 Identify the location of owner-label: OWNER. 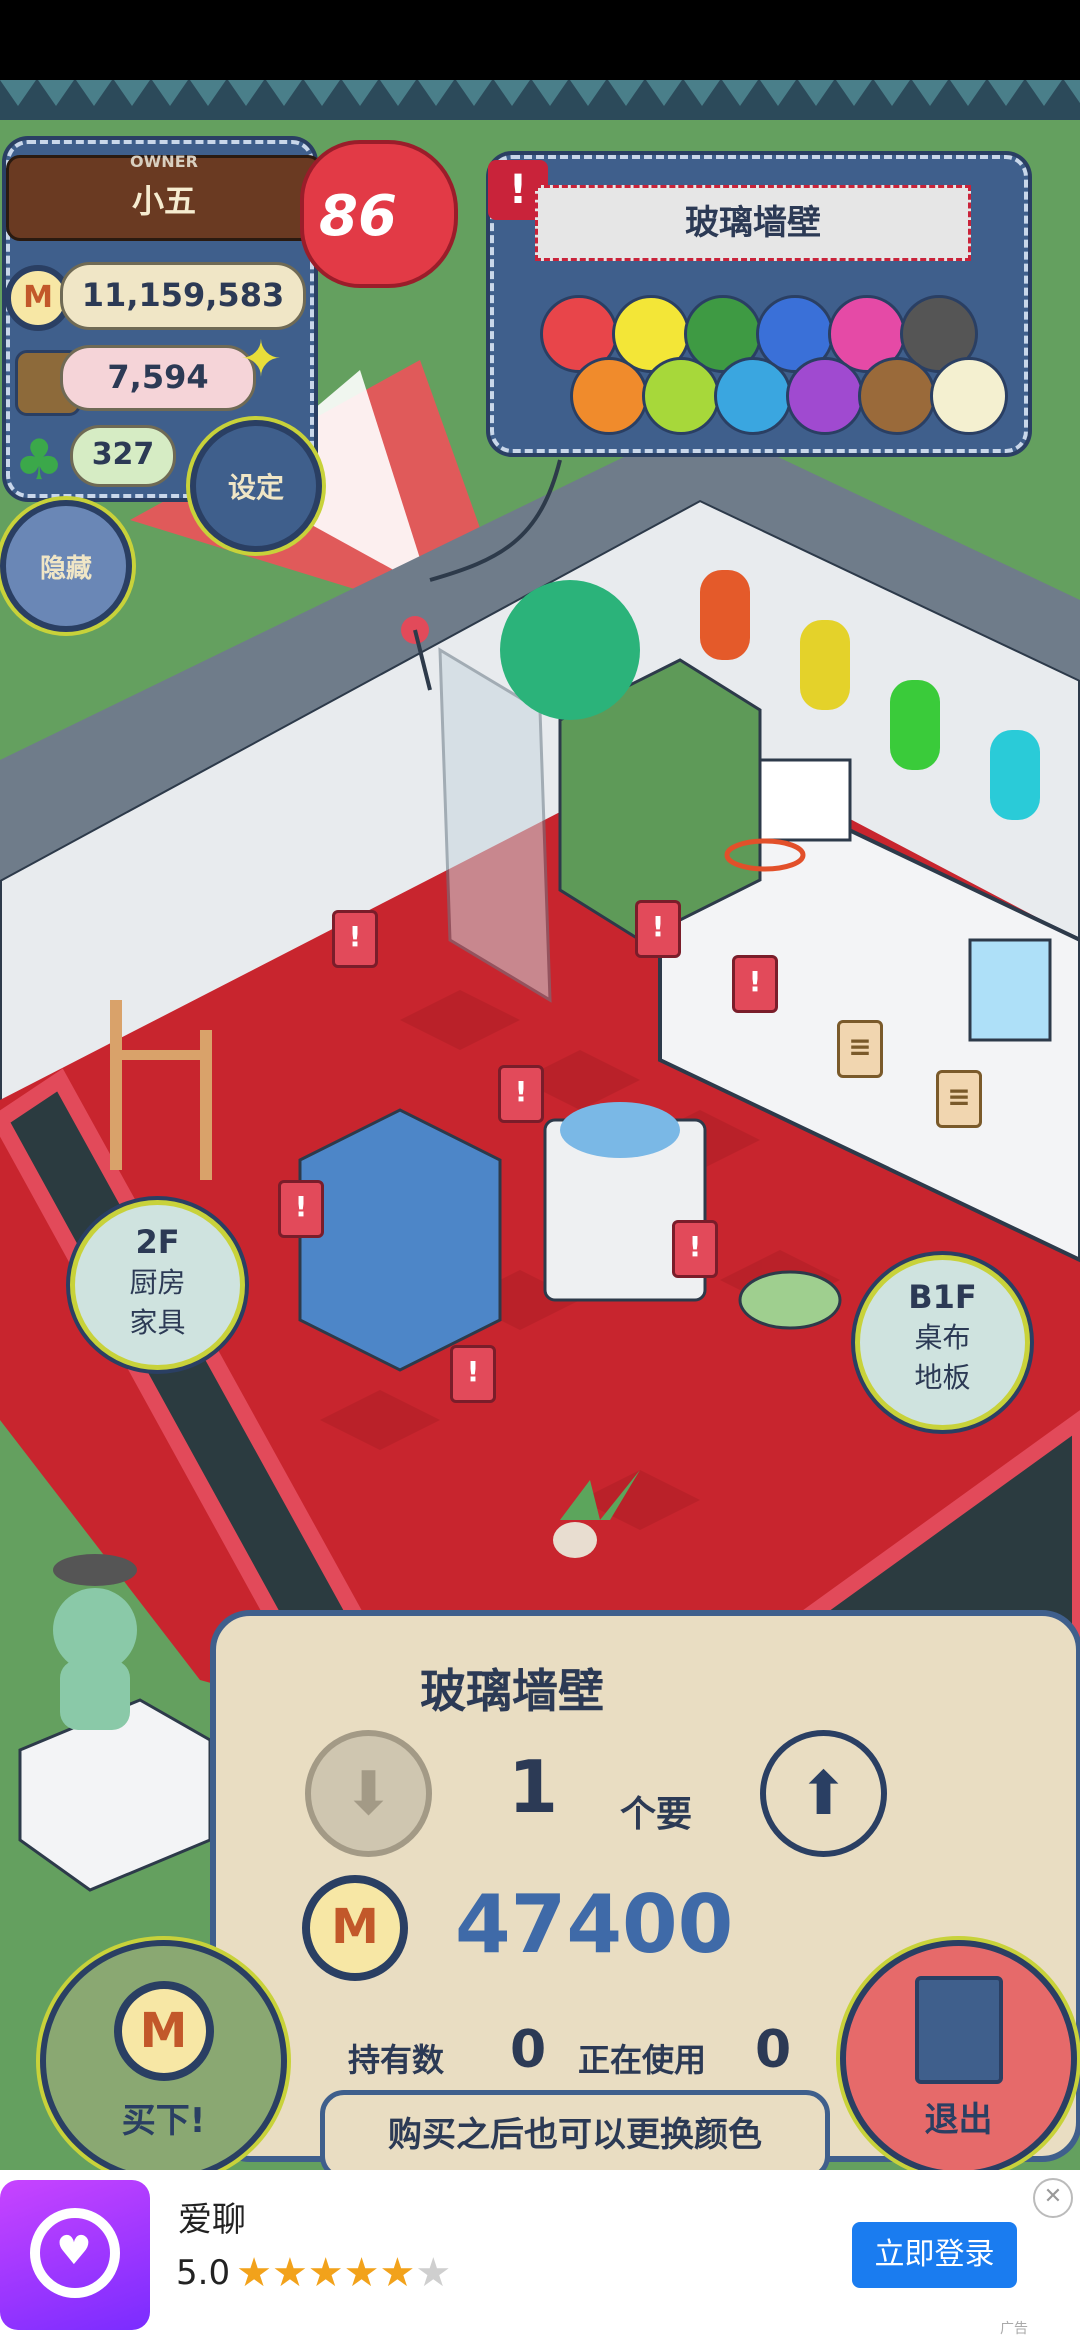
(164, 161).